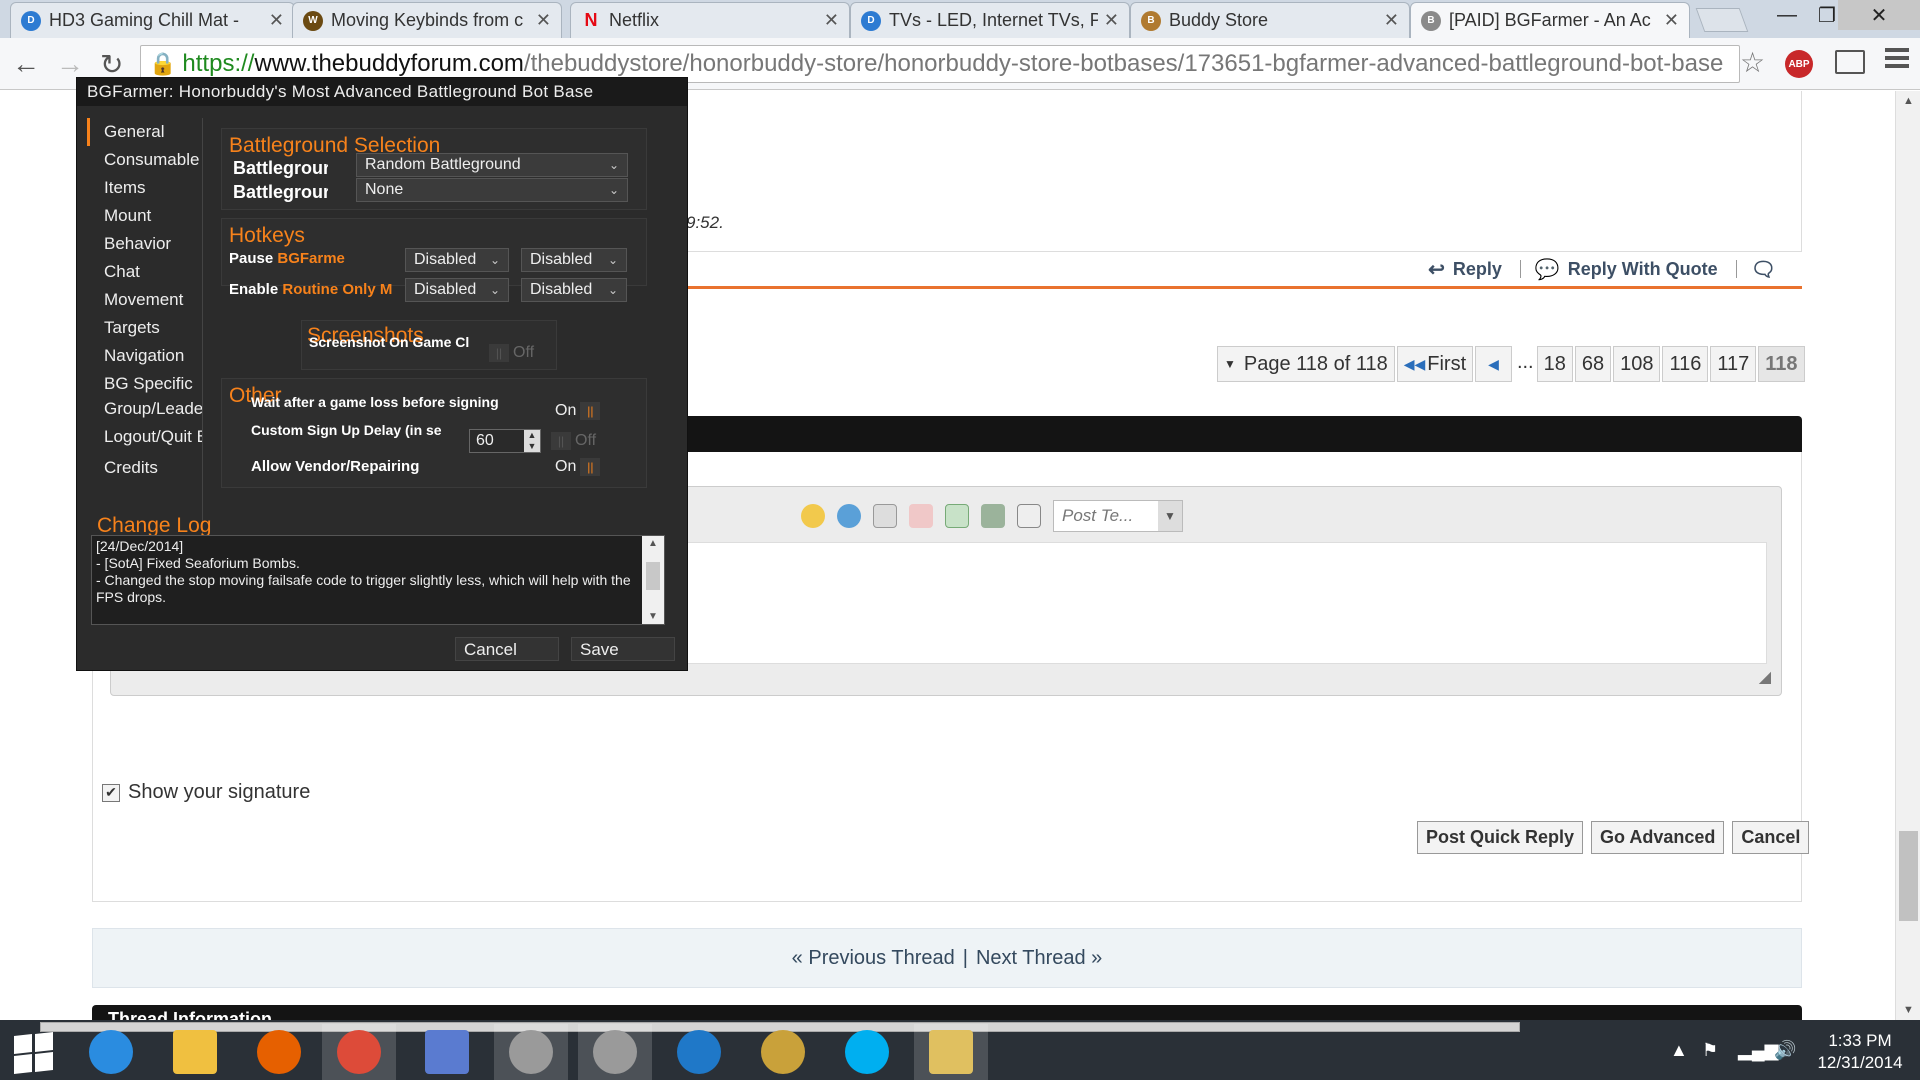 The image size is (1920, 1080). I want to click on video-icon, so click(993, 516).